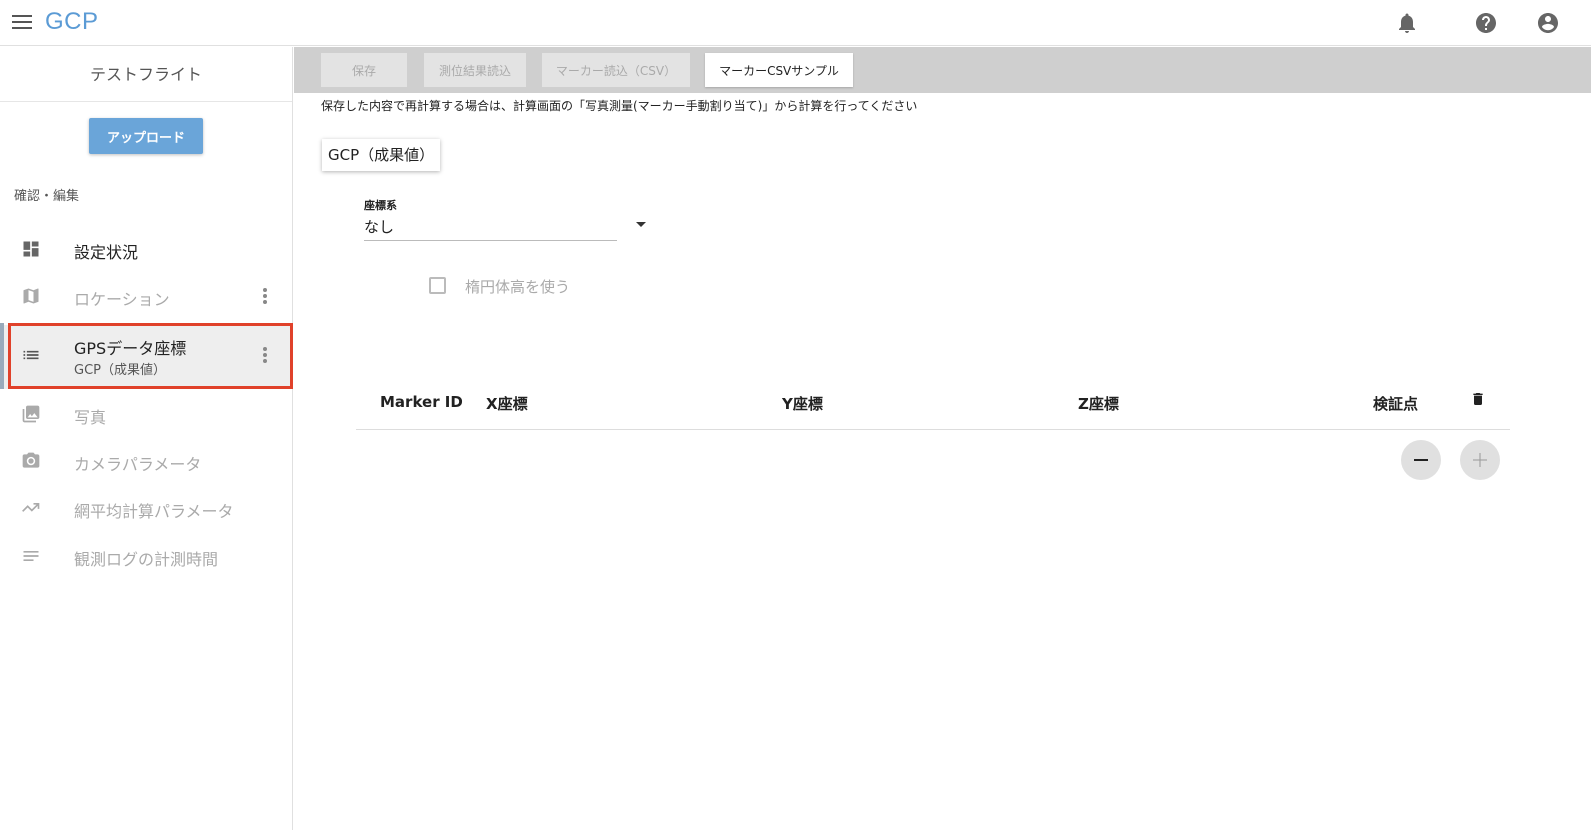  I want to click on minus-icon, so click(1421, 460).